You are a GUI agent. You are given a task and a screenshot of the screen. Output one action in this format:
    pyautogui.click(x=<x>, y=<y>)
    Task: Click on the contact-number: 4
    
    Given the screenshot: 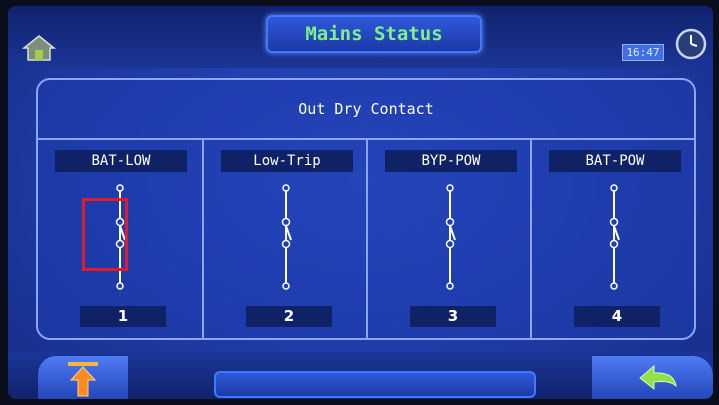 What is the action you would take?
    pyautogui.click(x=617, y=316)
    